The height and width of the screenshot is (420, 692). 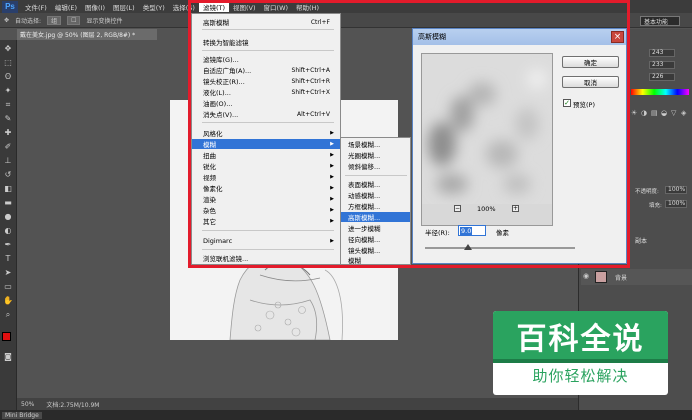 I want to click on zoom-tool-icon: ⌕, so click(x=8, y=315).